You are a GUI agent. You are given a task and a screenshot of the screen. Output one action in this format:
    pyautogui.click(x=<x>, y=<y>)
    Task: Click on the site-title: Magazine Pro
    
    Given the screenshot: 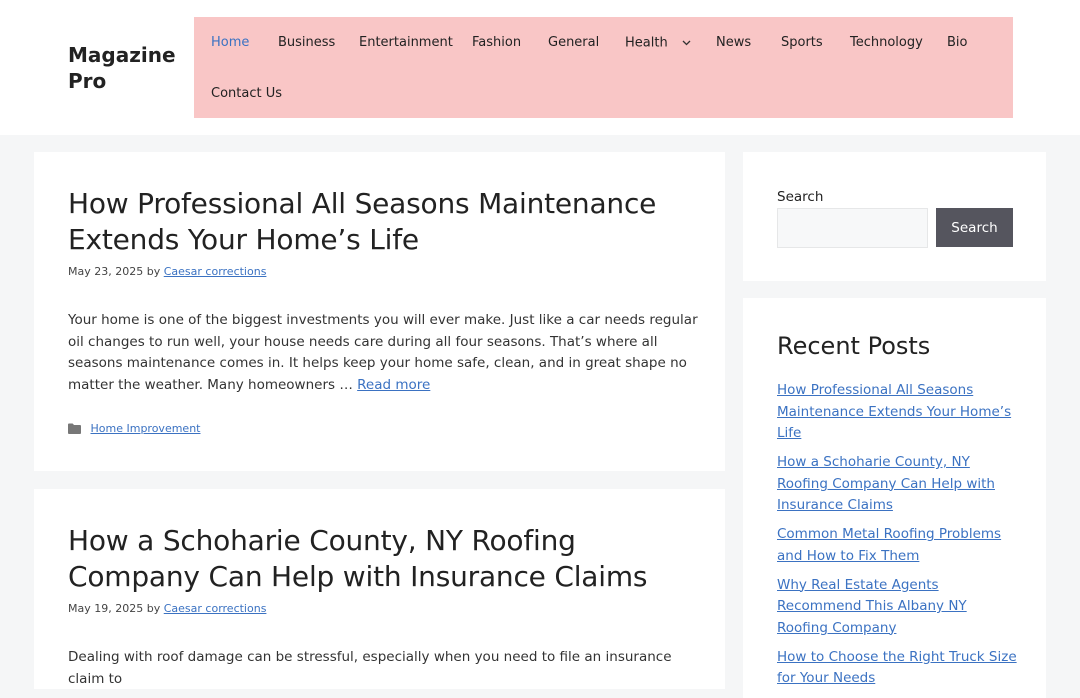 What is the action you would take?
    pyautogui.click(x=123, y=68)
    